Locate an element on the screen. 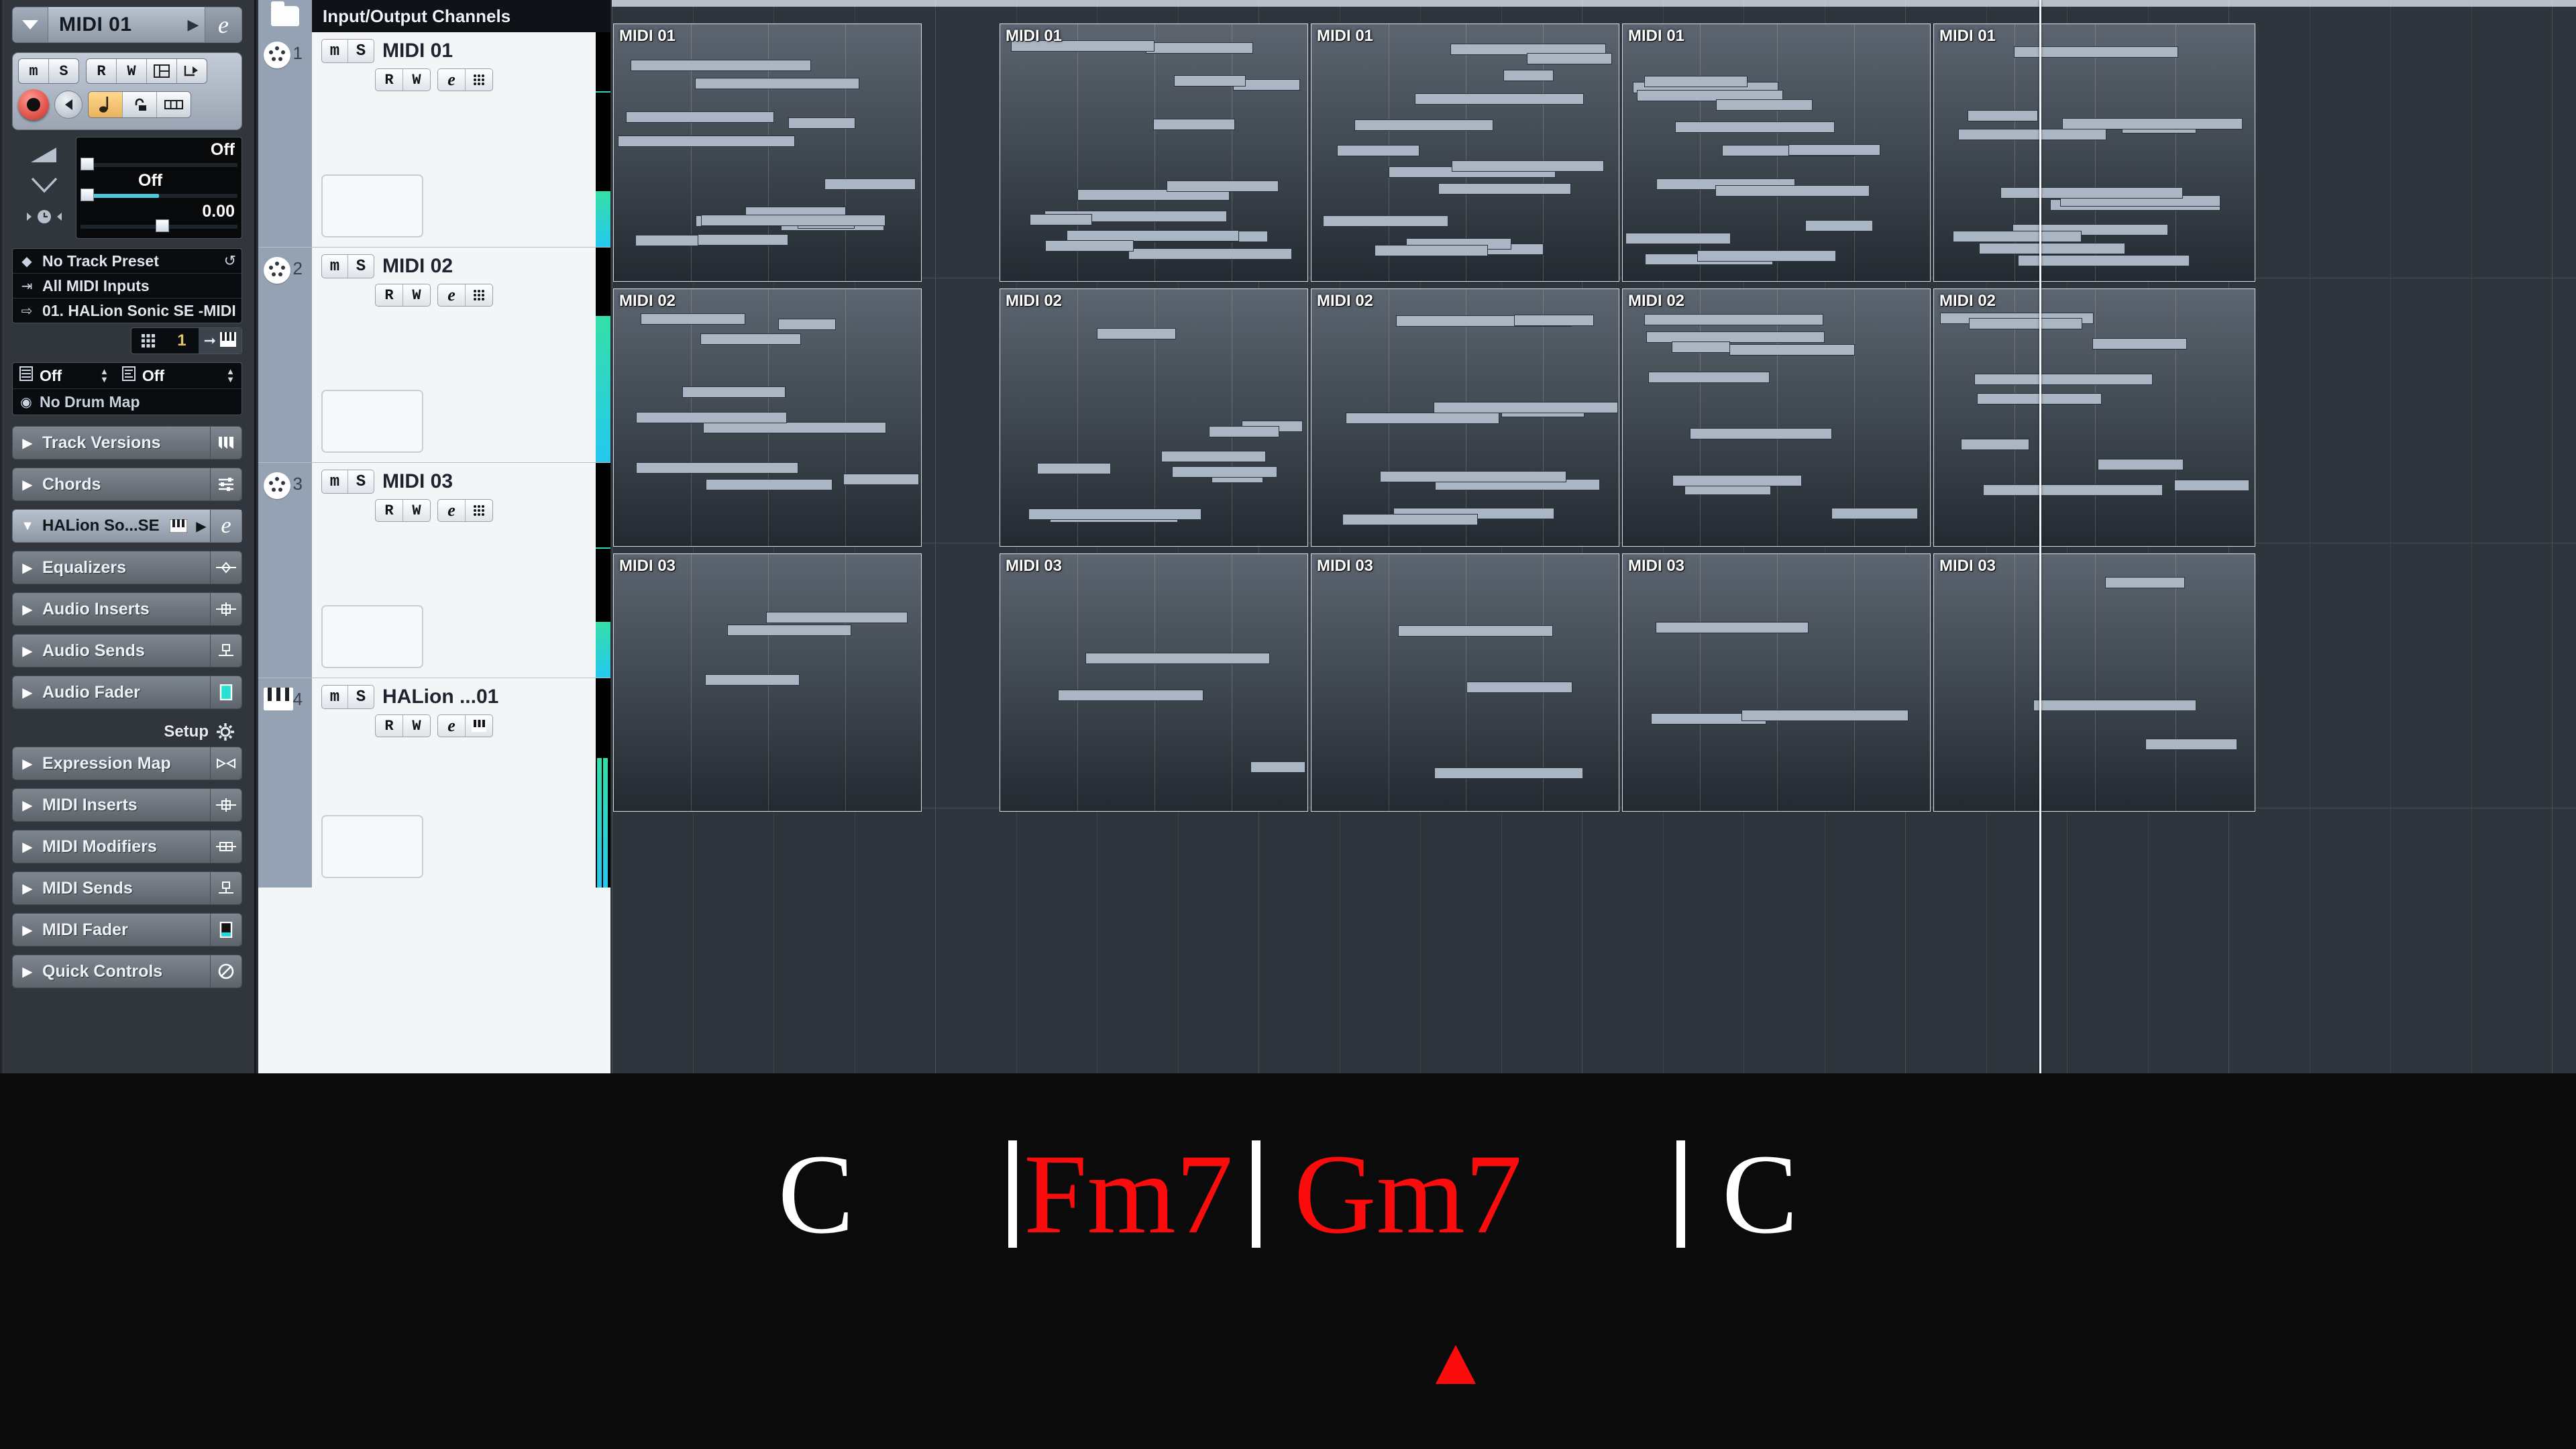  drum-icon is located at coordinates (479, 295).